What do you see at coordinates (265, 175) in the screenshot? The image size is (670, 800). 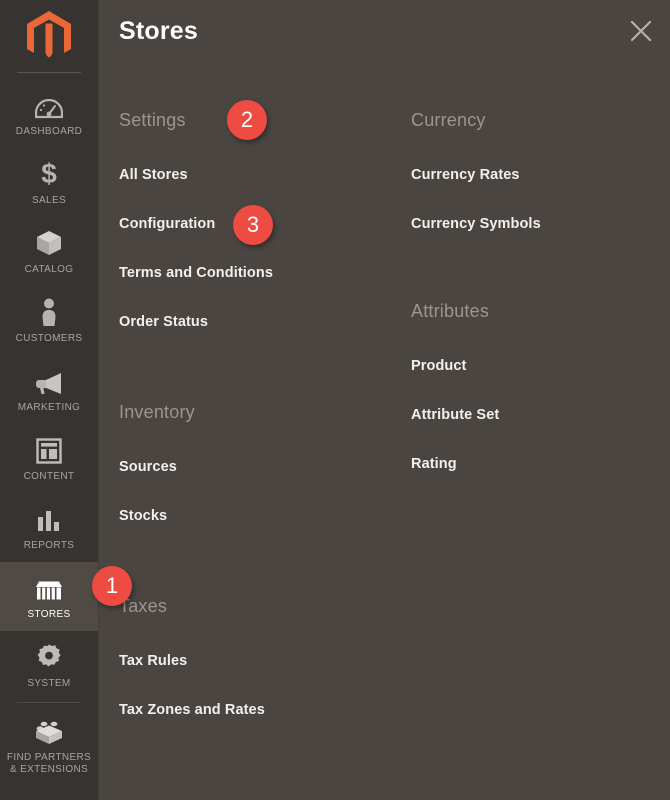 I see `link-all-stores: All Stores` at bounding box center [265, 175].